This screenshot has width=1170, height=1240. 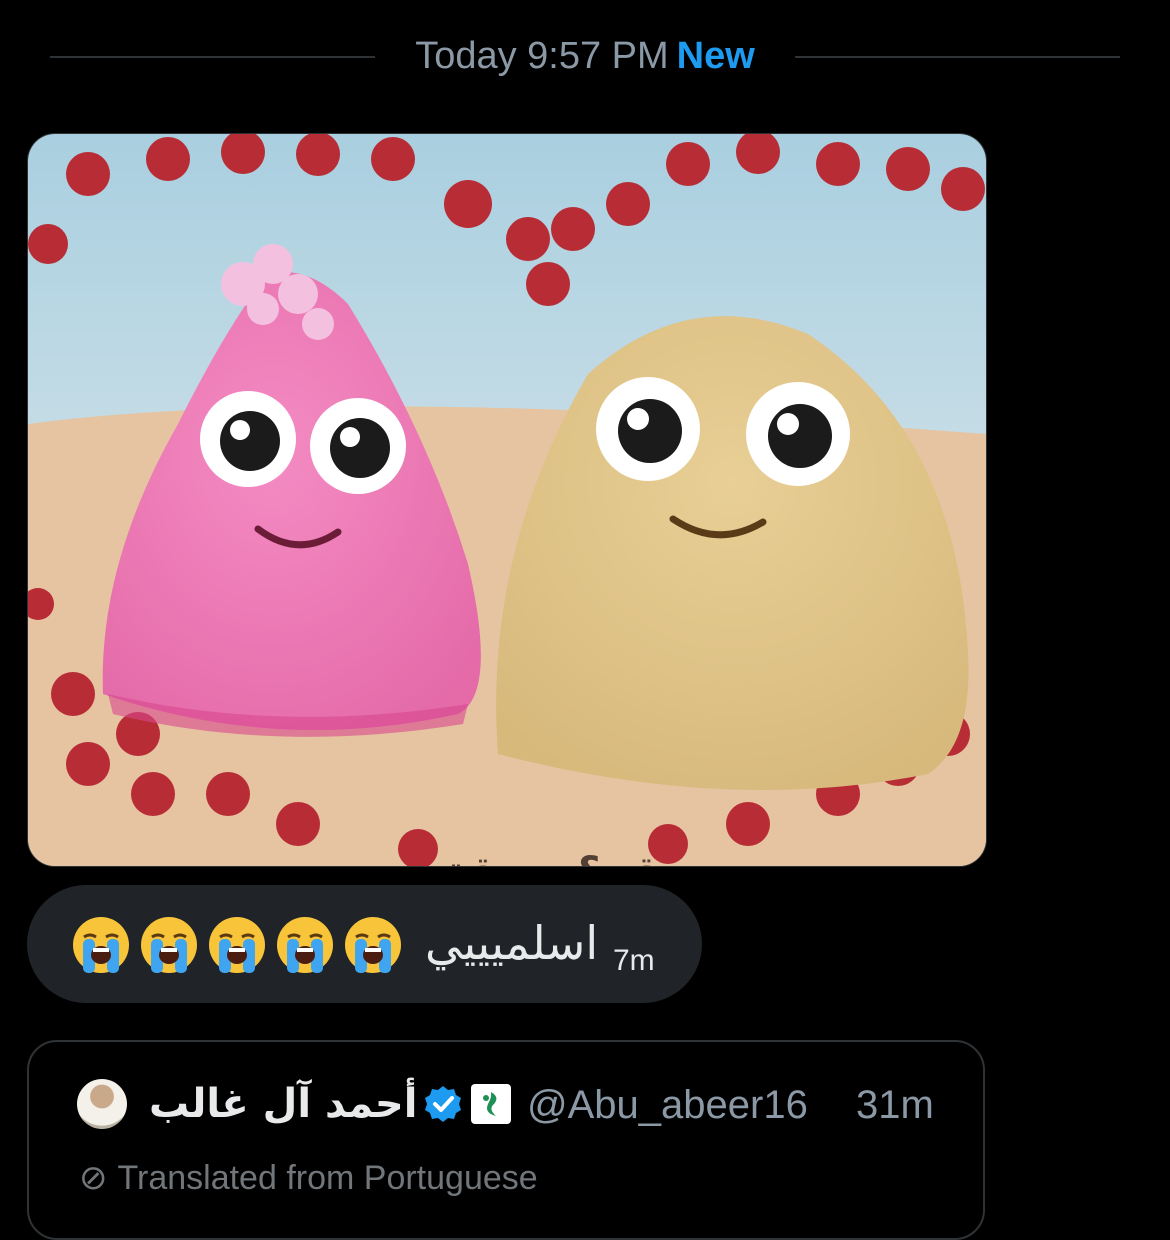 What do you see at coordinates (715, 56) in the screenshot?
I see `new-label: New` at bounding box center [715, 56].